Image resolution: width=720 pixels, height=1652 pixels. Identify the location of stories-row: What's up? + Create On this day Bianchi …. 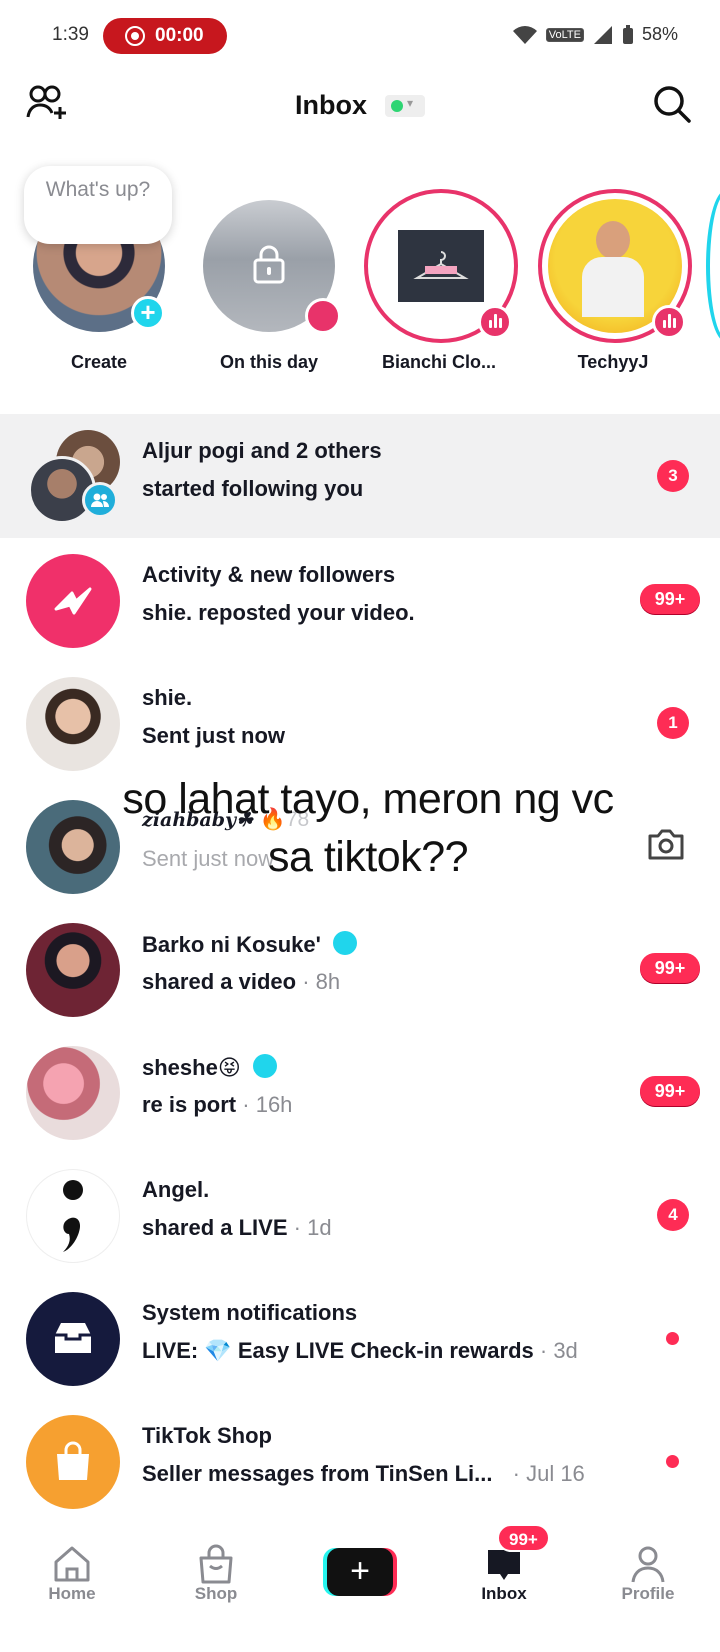
(360, 270).